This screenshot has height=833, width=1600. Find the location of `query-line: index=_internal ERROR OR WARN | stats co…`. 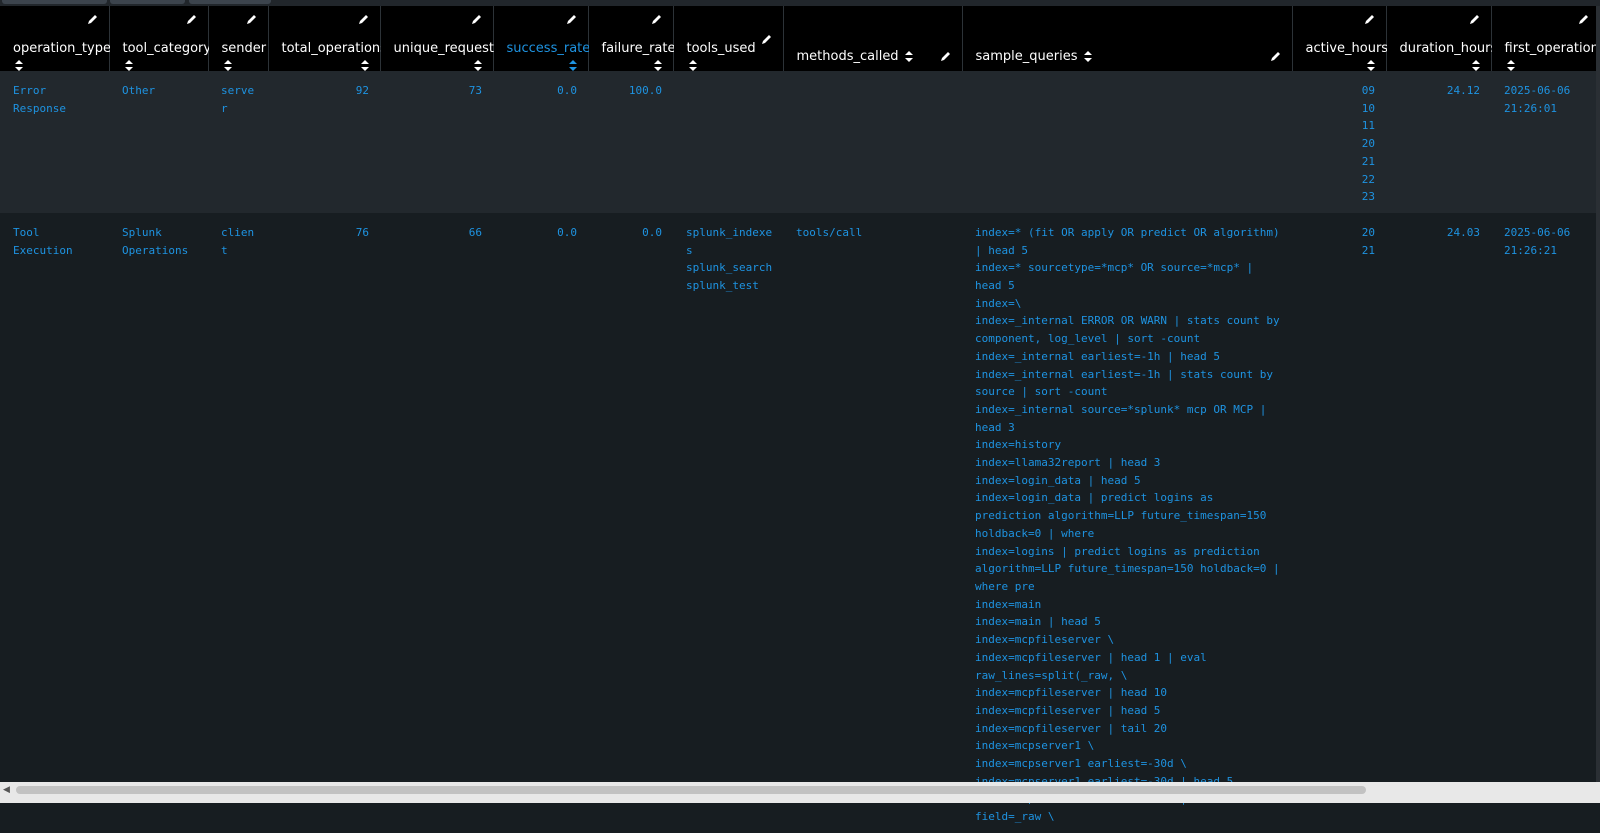

query-line: index=_internal ERROR OR WARN | stats co… is located at coordinates (1129, 329).